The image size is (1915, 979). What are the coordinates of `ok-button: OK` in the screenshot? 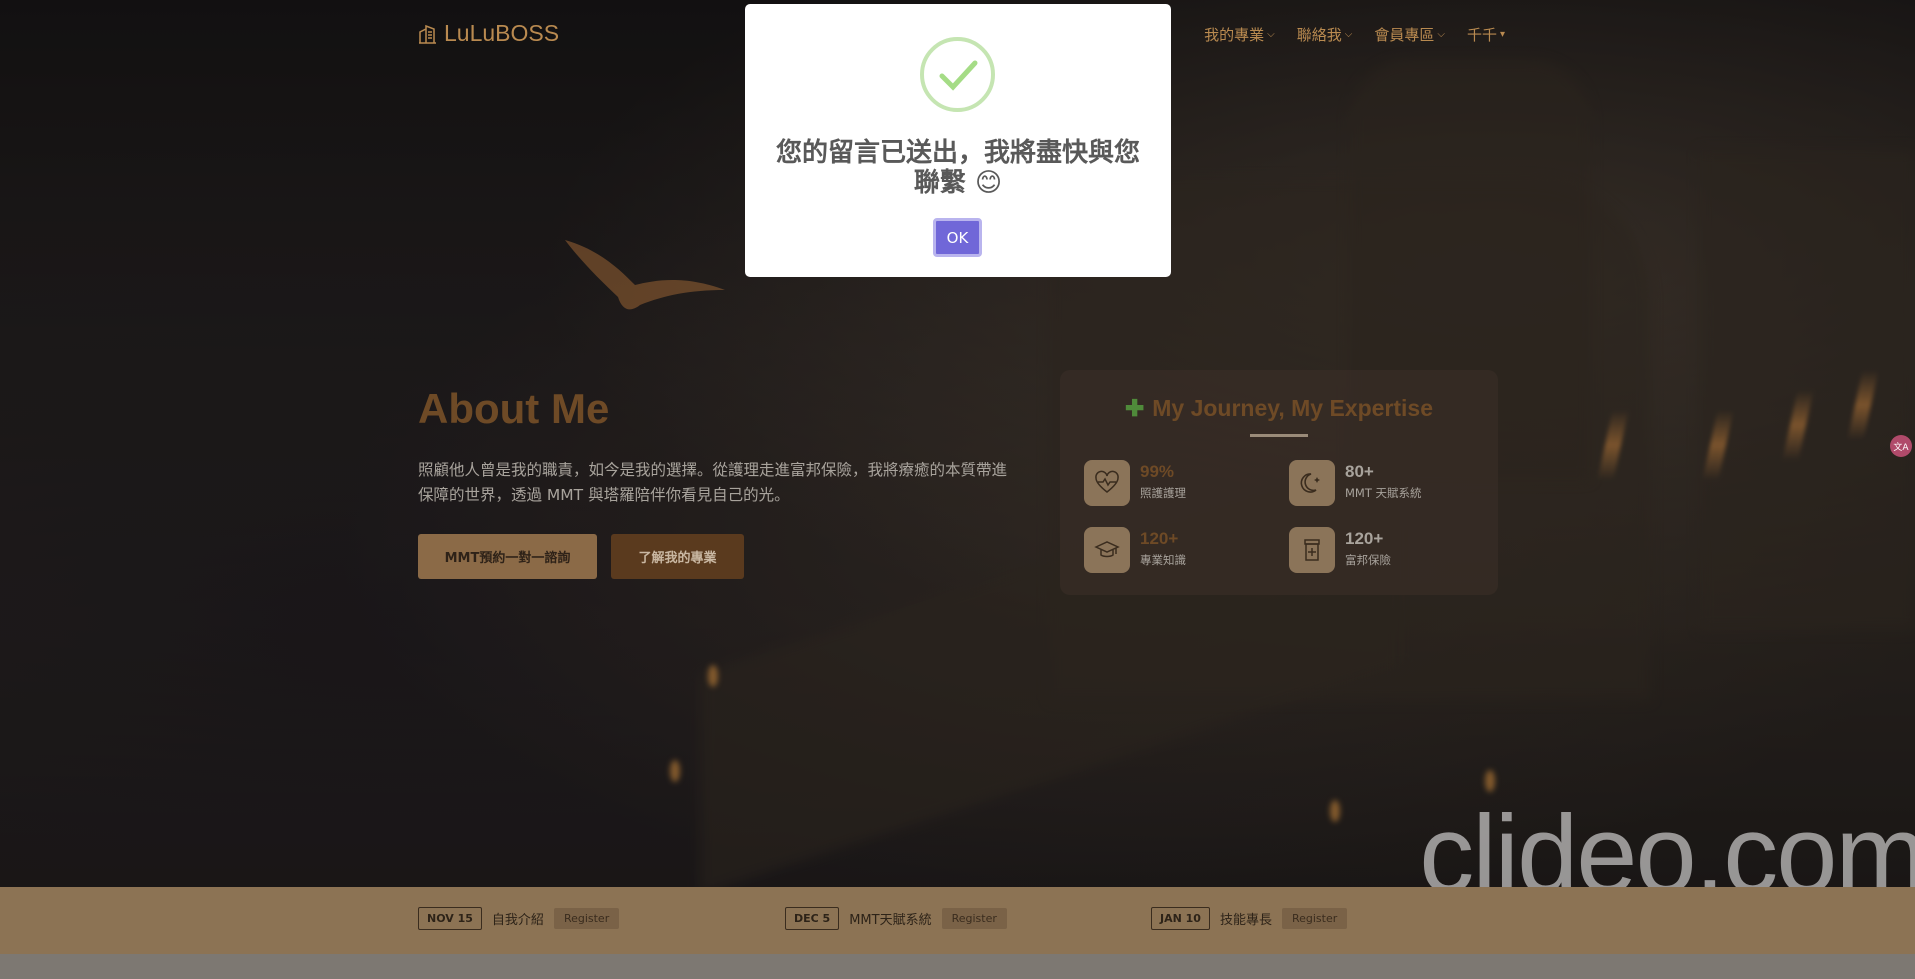 It's located at (957, 237).